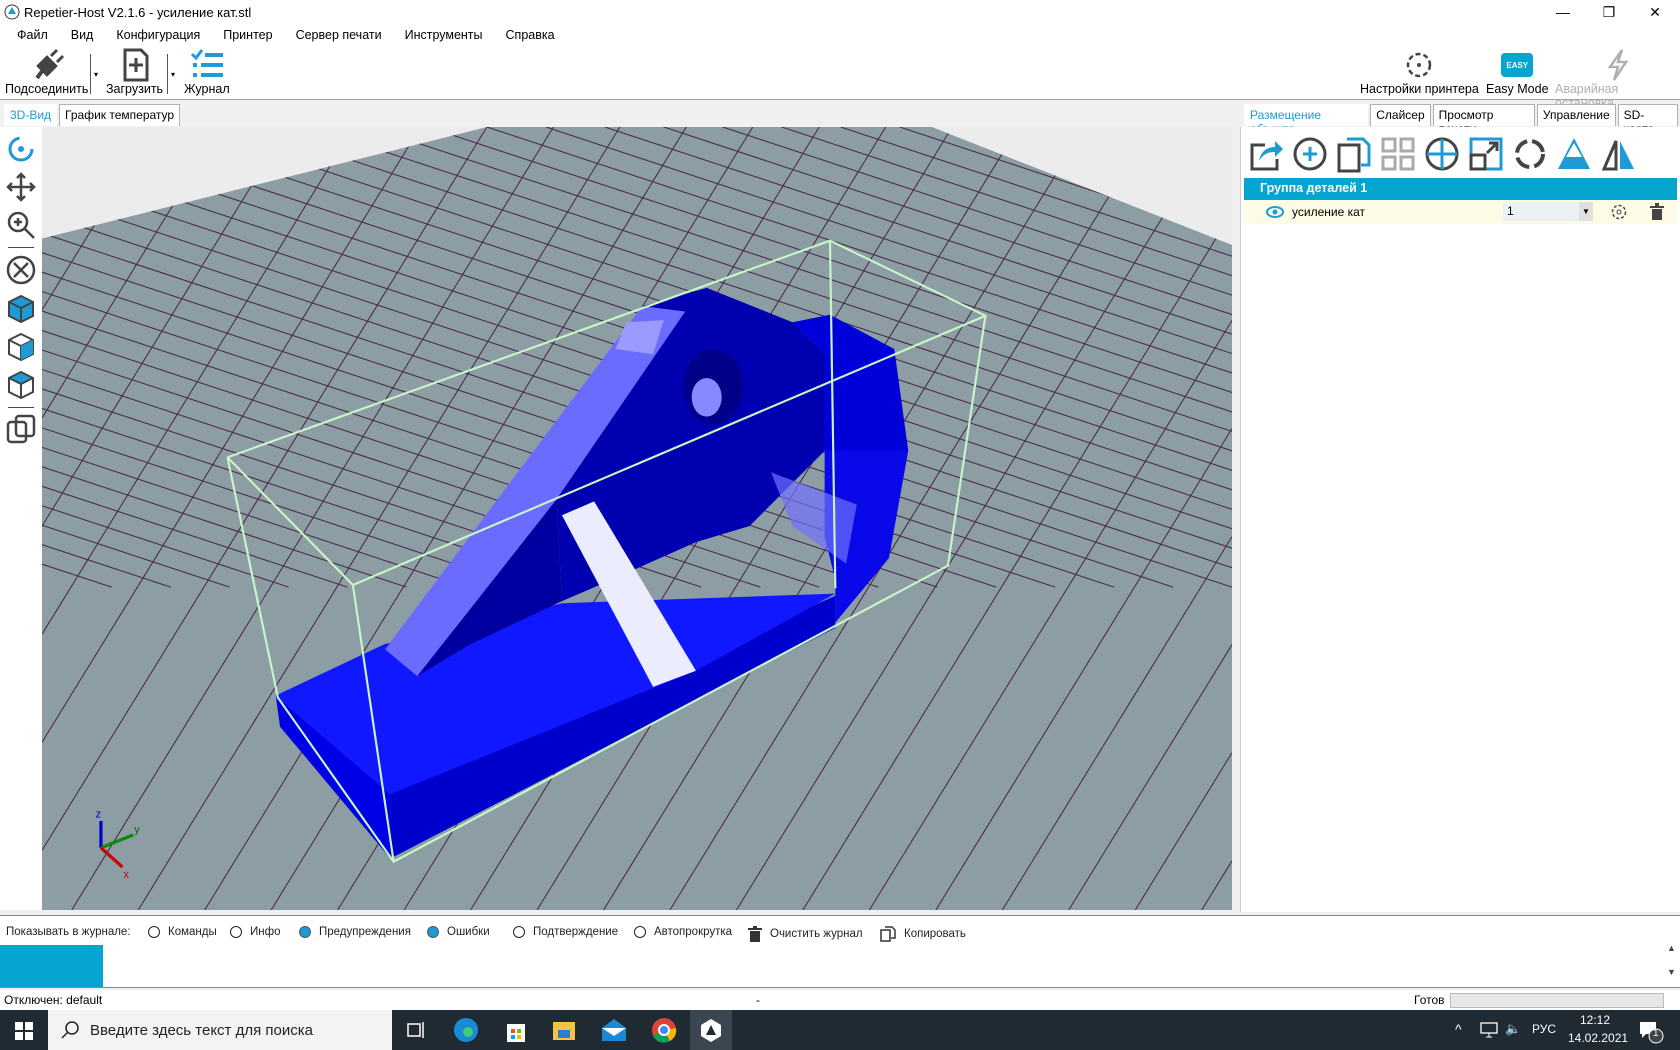  What do you see at coordinates (255, 932) in the screenshot?
I see `log-filter-option: Инфо` at bounding box center [255, 932].